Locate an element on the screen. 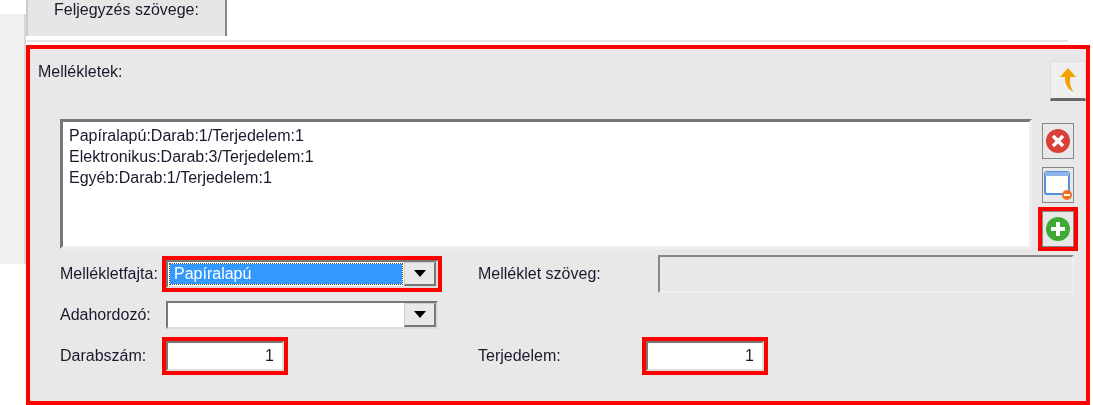 This screenshot has width=1093, height=405. field-label: Melléklet szöveg: is located at coordinates (540, 274).